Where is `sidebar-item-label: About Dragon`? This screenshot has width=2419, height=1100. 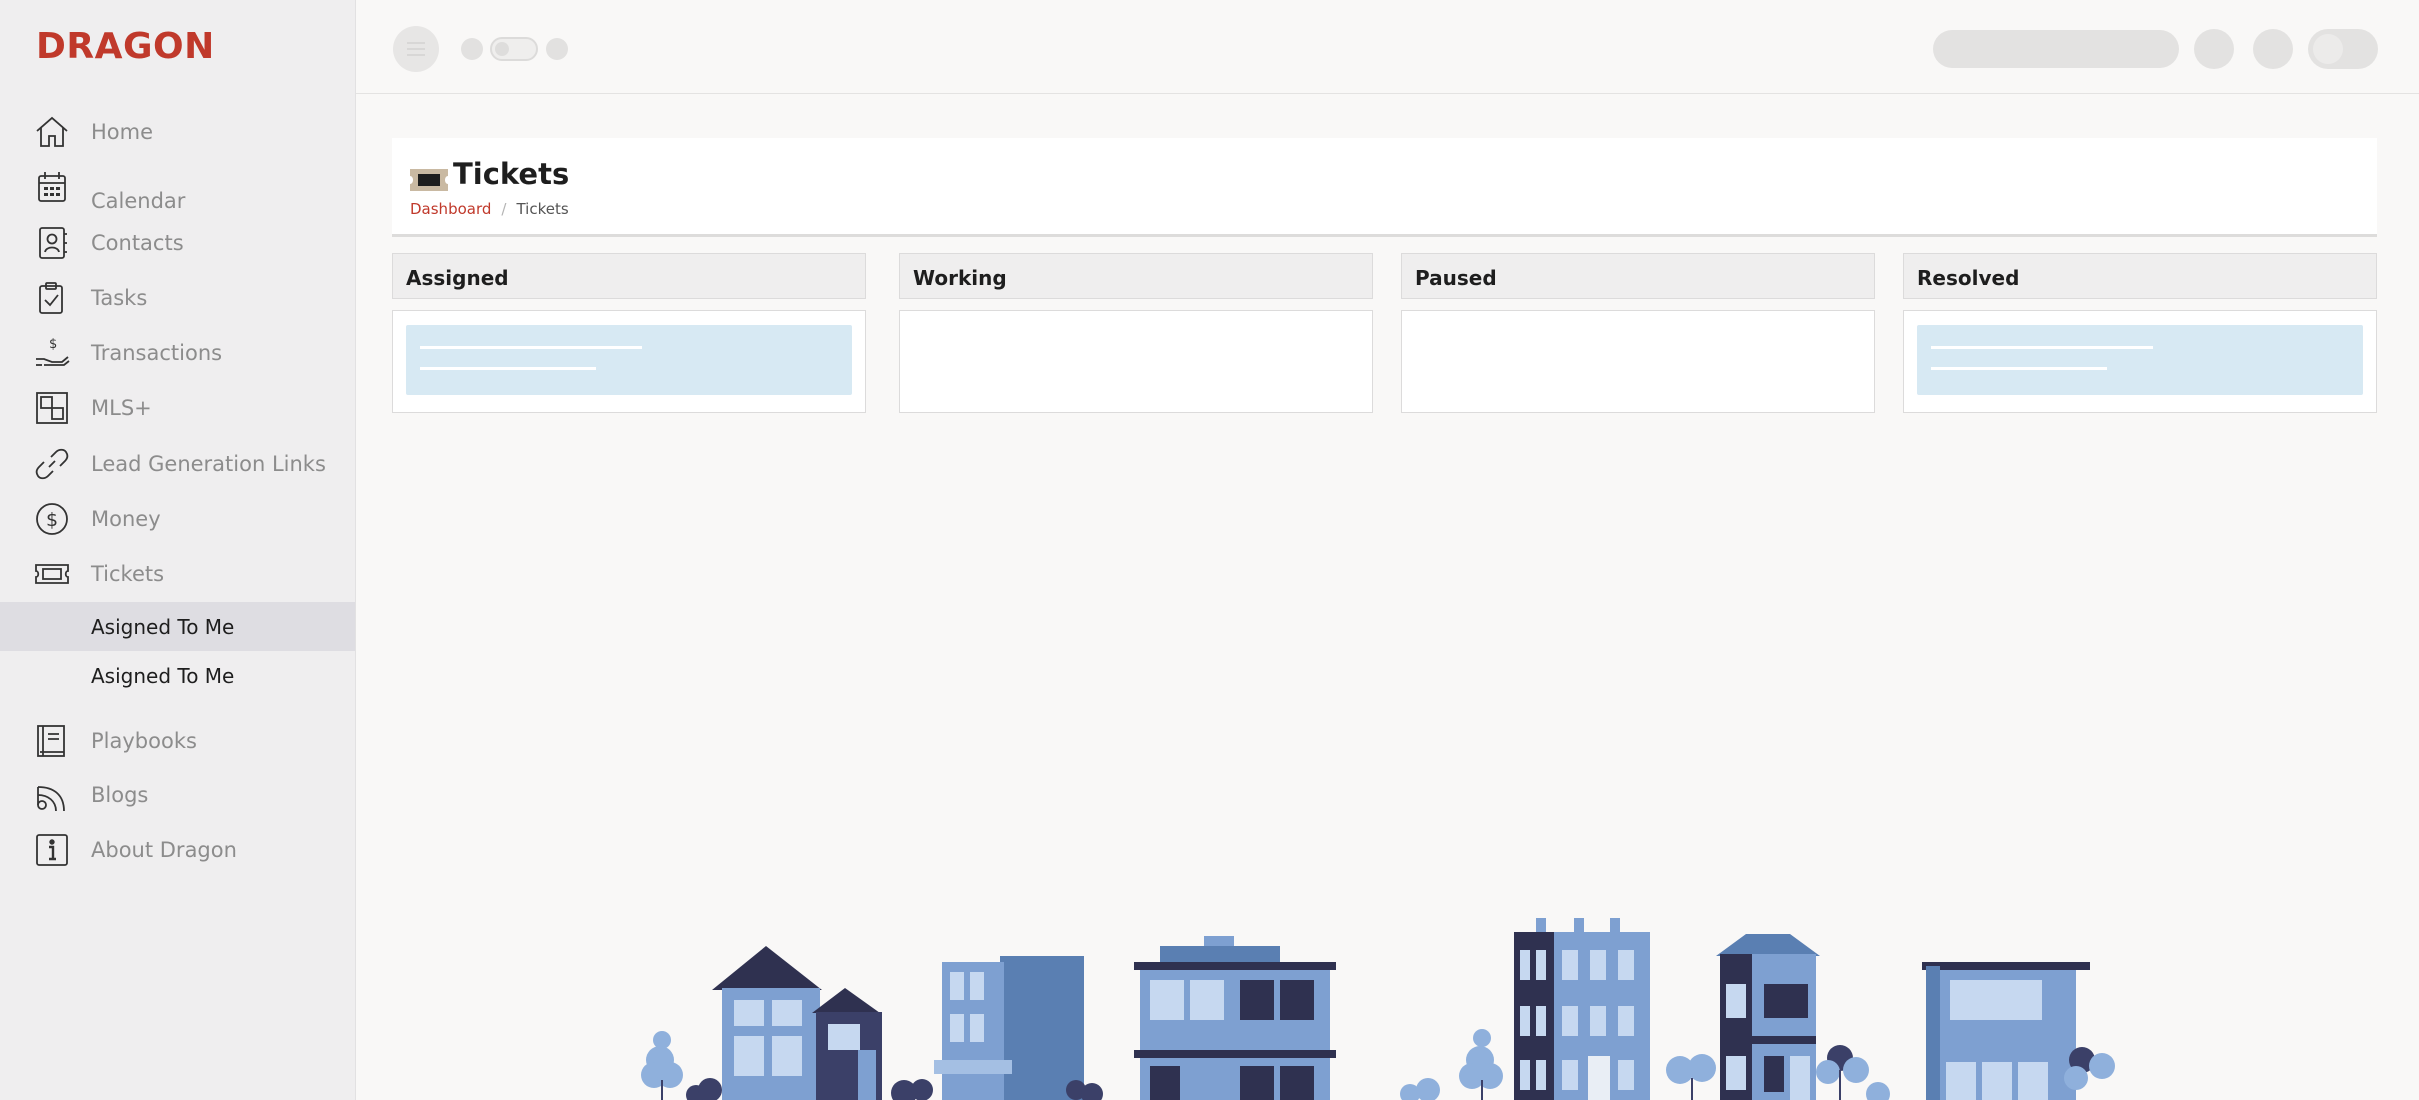 sidebar-item-label: About Dragon is located at coordinates (164, 850).